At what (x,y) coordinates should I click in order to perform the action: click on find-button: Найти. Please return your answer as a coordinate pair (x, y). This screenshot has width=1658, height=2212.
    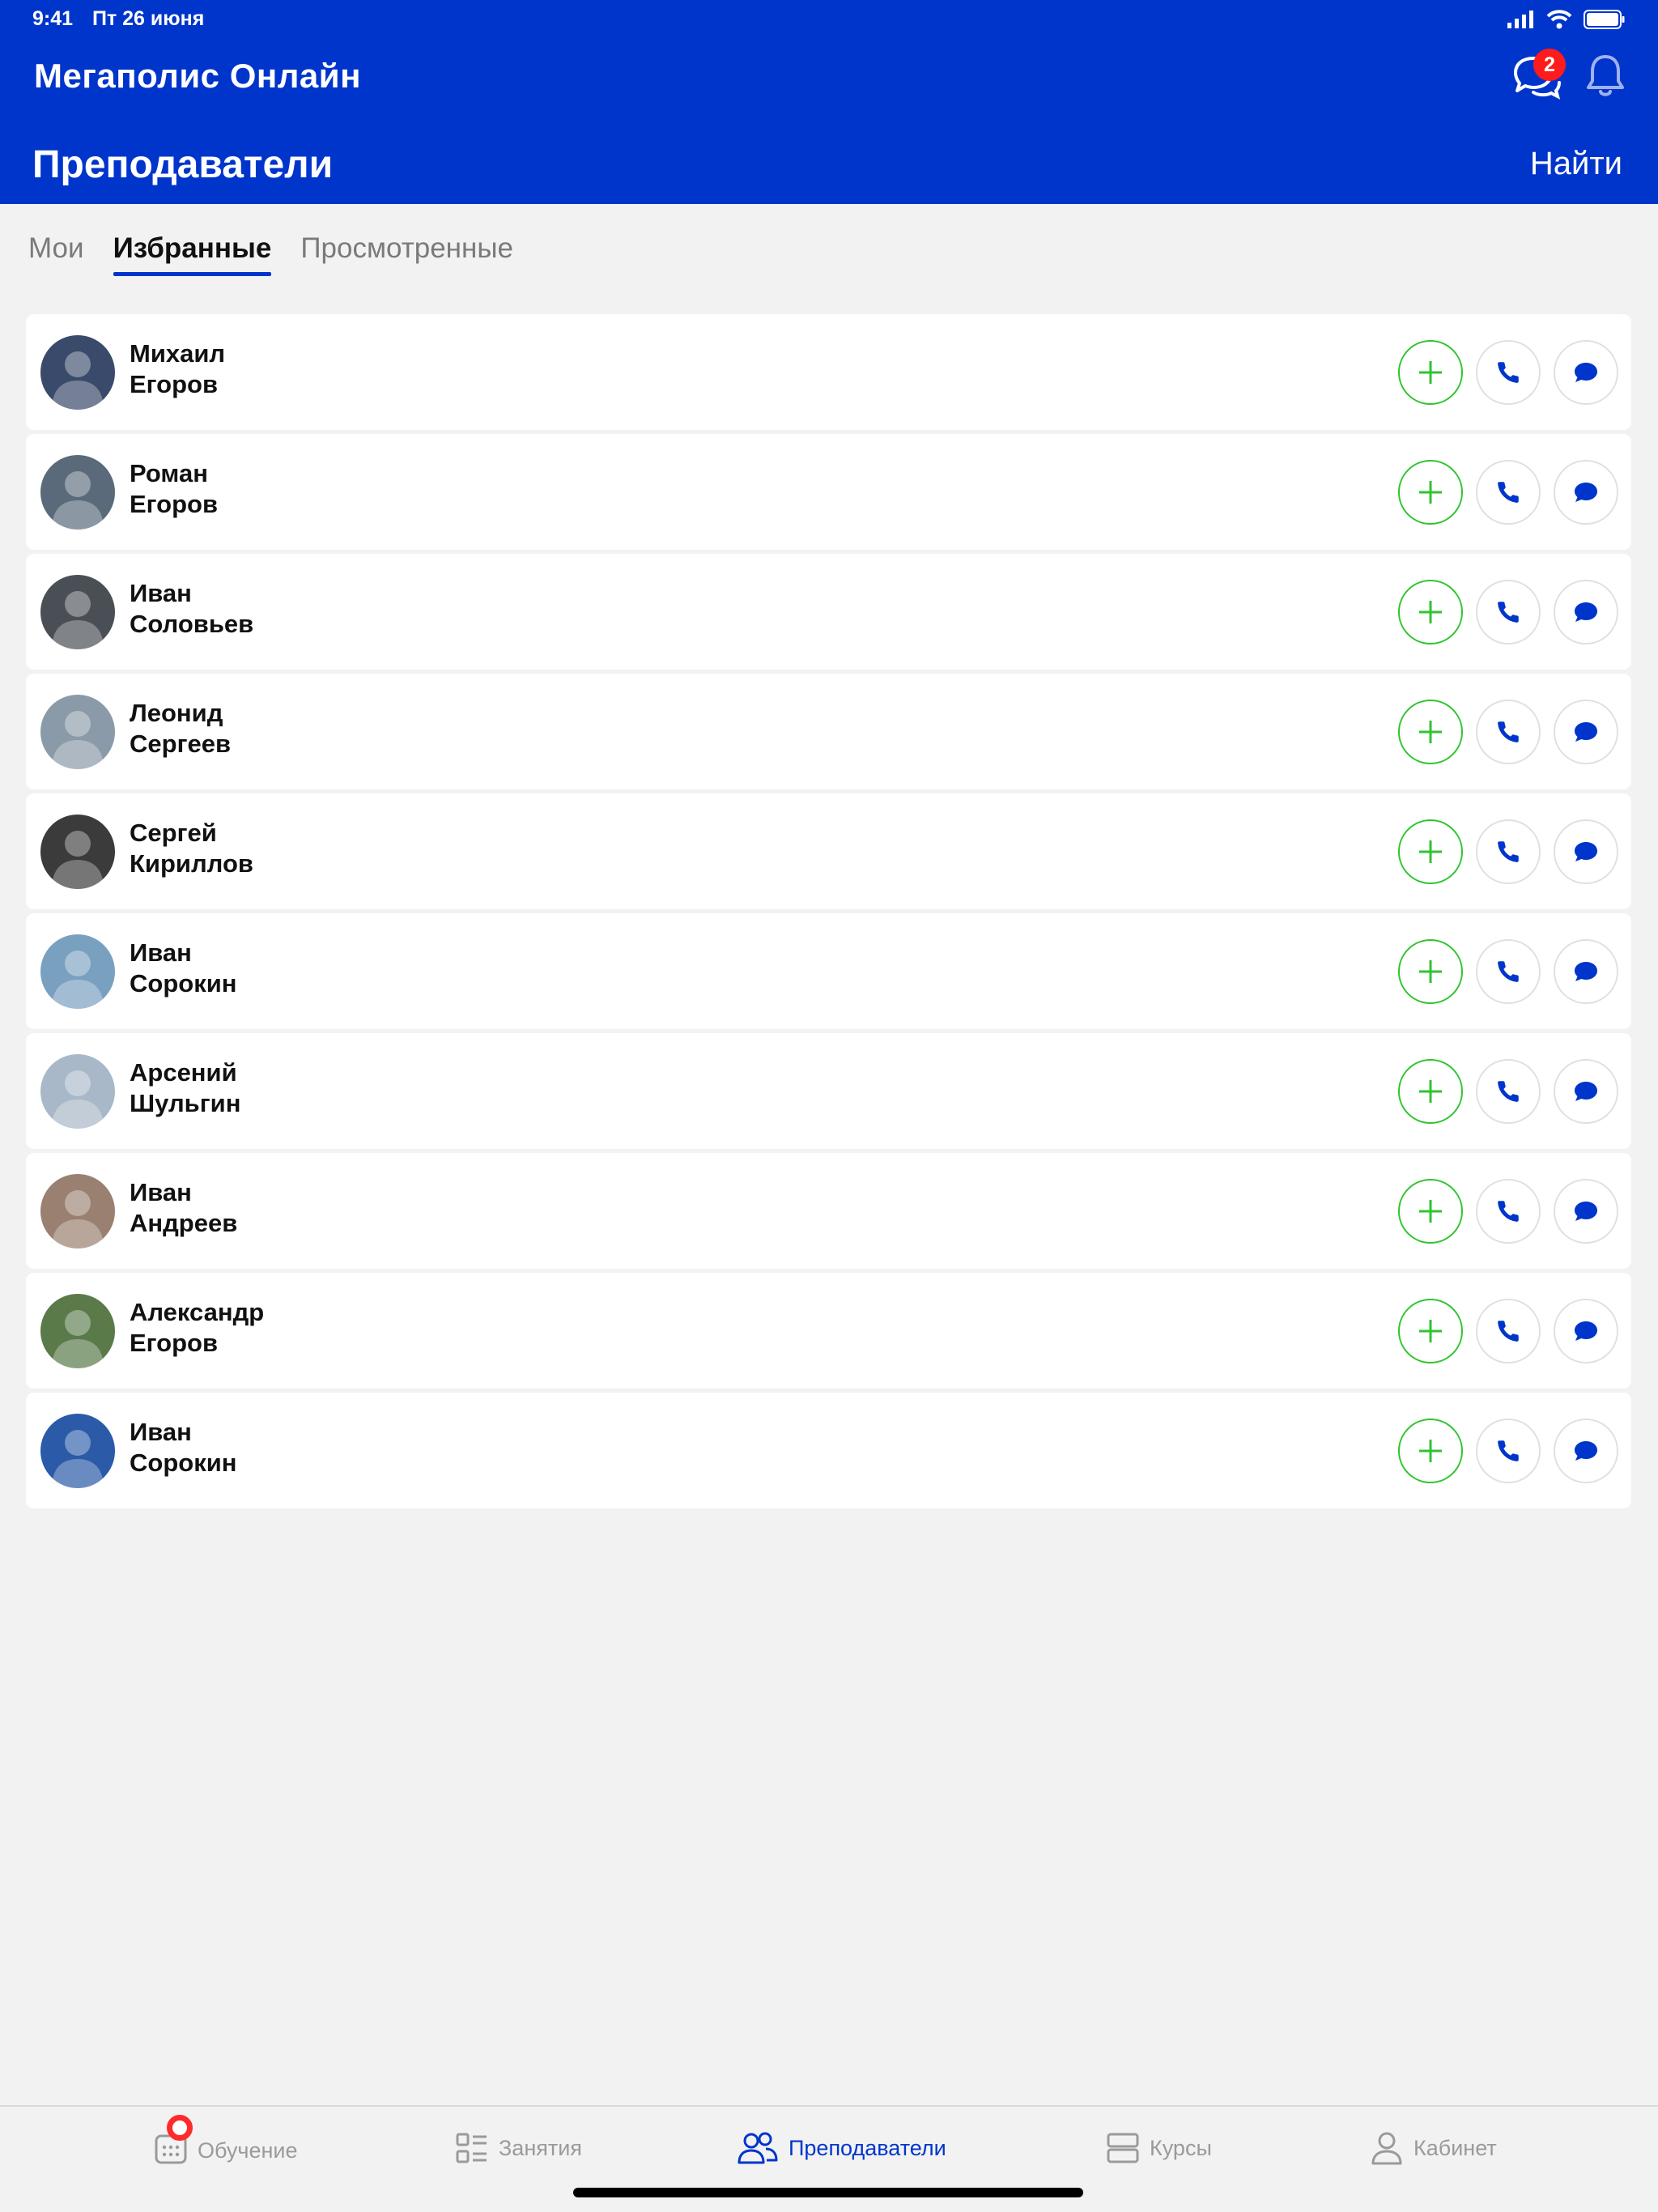
    Looking at the image, I should click on (1576, 164).